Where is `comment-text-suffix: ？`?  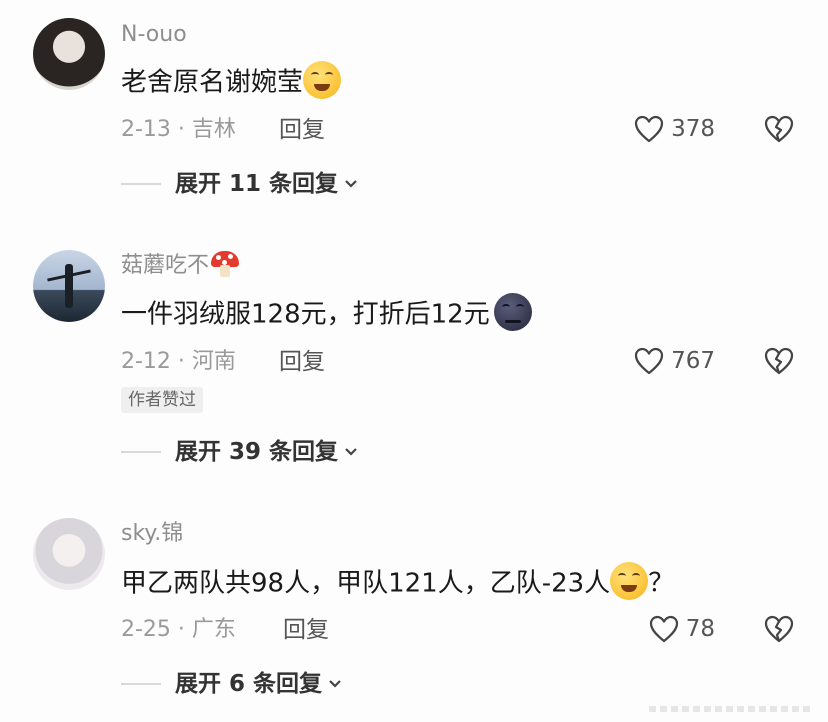 comment-text-suffix: ？ is located at coordinates (661, 583).